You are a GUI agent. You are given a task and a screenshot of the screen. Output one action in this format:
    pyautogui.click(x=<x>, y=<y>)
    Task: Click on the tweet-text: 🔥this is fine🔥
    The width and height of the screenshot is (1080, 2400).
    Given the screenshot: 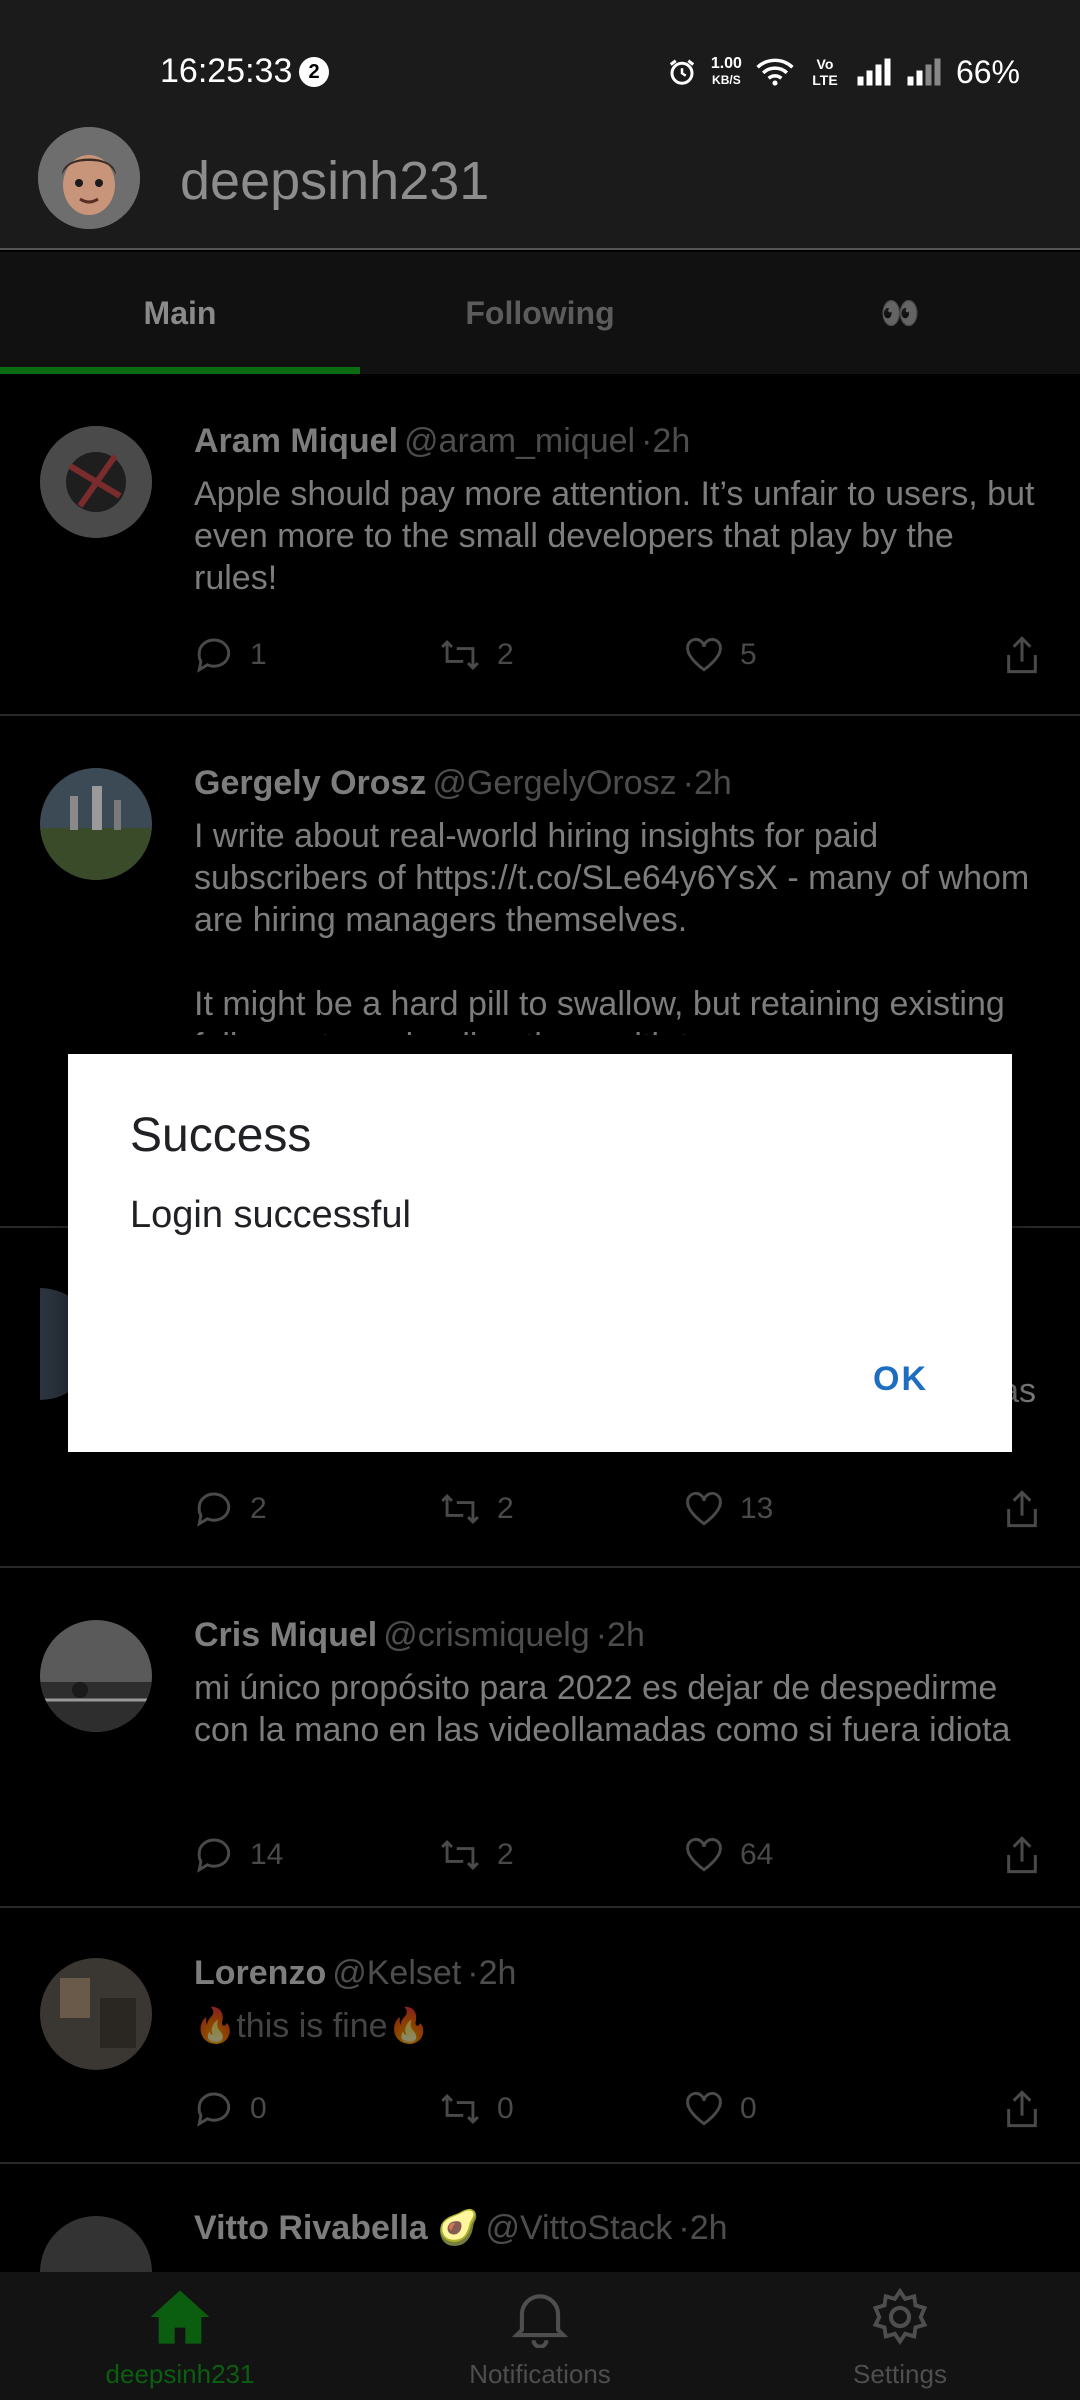 What is the action you would take?
    pyautogui.click(x=312, y=2026)
    